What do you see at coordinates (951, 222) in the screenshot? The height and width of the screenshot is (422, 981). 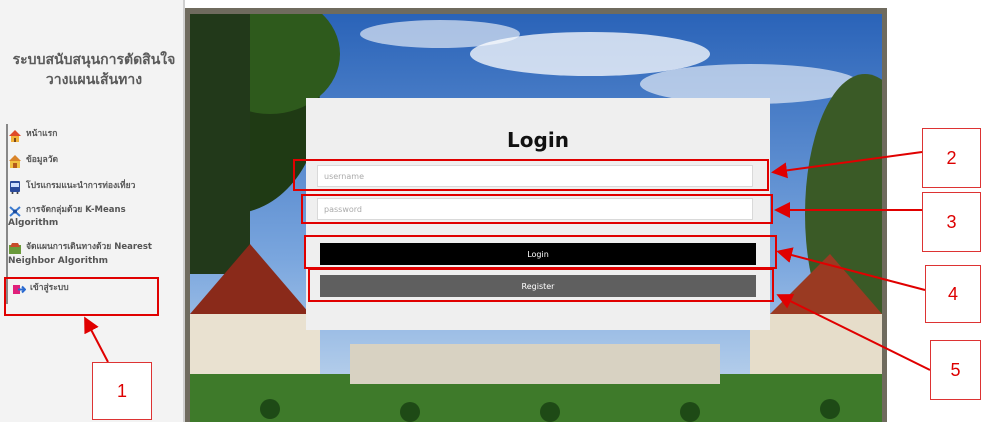 I see `callout-3: 3` at bounding box center [951, 222].